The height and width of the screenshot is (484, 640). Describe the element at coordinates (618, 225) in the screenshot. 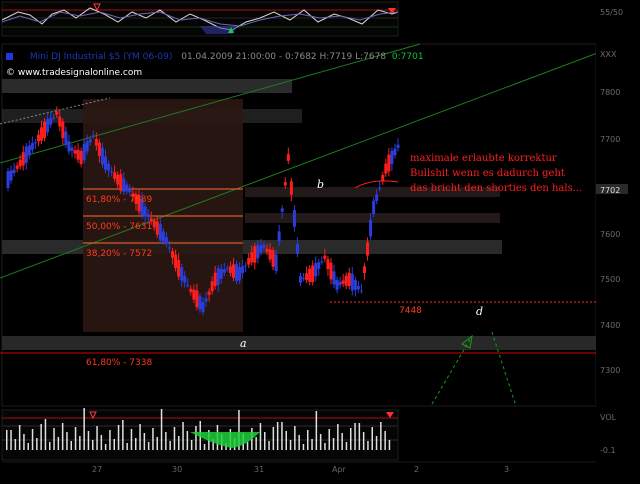

I see `price-axis` at that location.